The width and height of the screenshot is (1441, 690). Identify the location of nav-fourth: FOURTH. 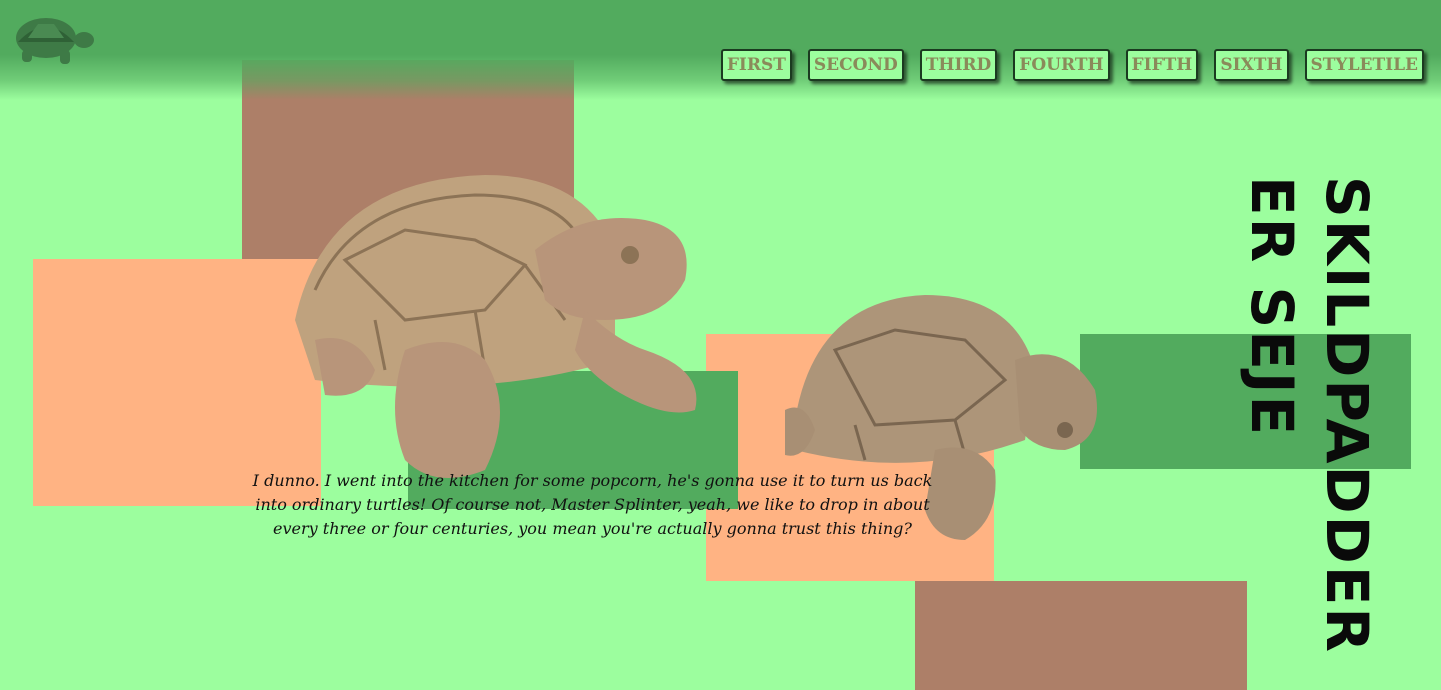
(1061, 65).